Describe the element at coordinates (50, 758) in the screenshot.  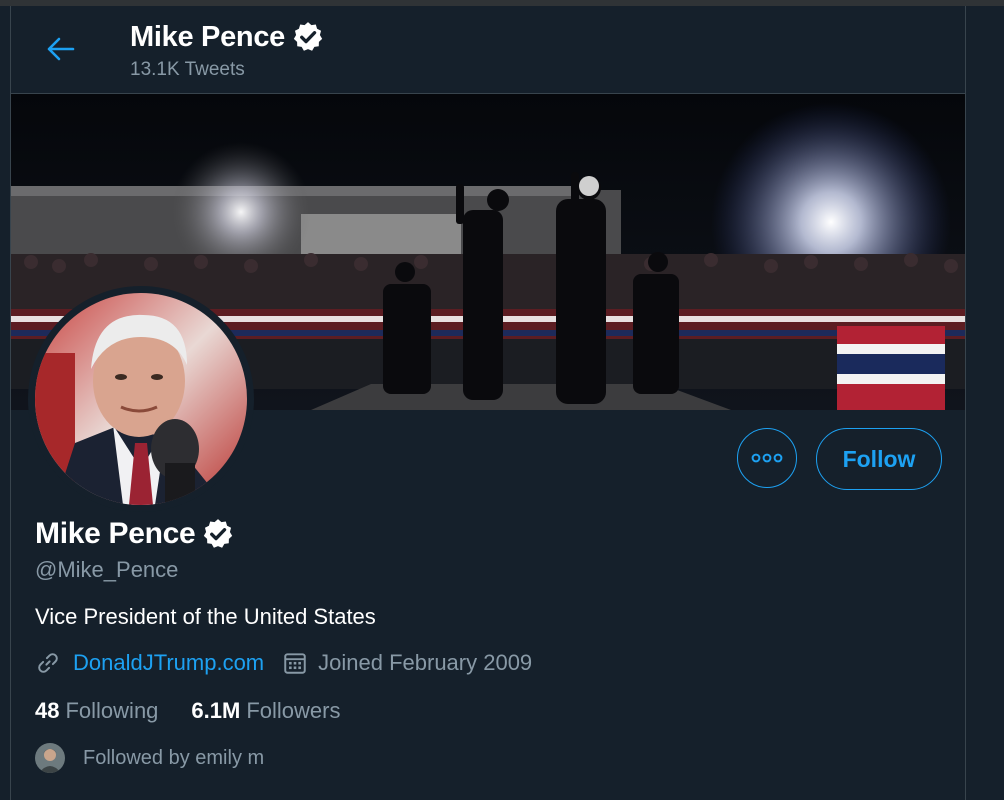
I see `follower-avatar` at that location.